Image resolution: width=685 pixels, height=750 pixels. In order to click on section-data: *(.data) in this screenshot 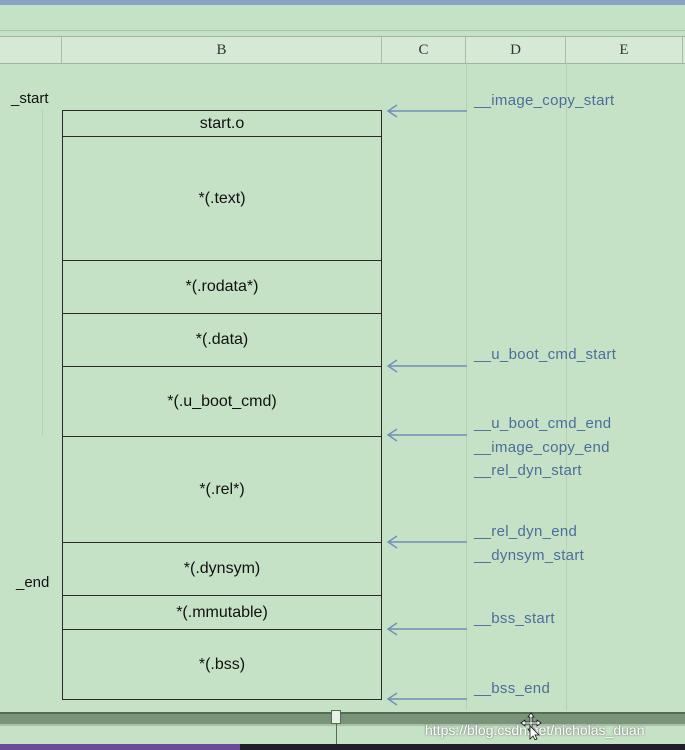, I will do `click(222, 340)`.